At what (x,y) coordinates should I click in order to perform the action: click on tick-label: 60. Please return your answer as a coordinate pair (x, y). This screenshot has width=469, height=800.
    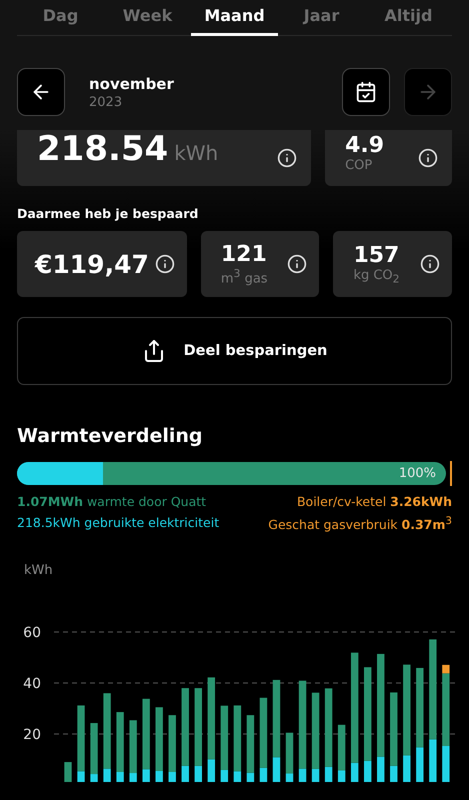
    Looking at the image, I should click on (32, 633).